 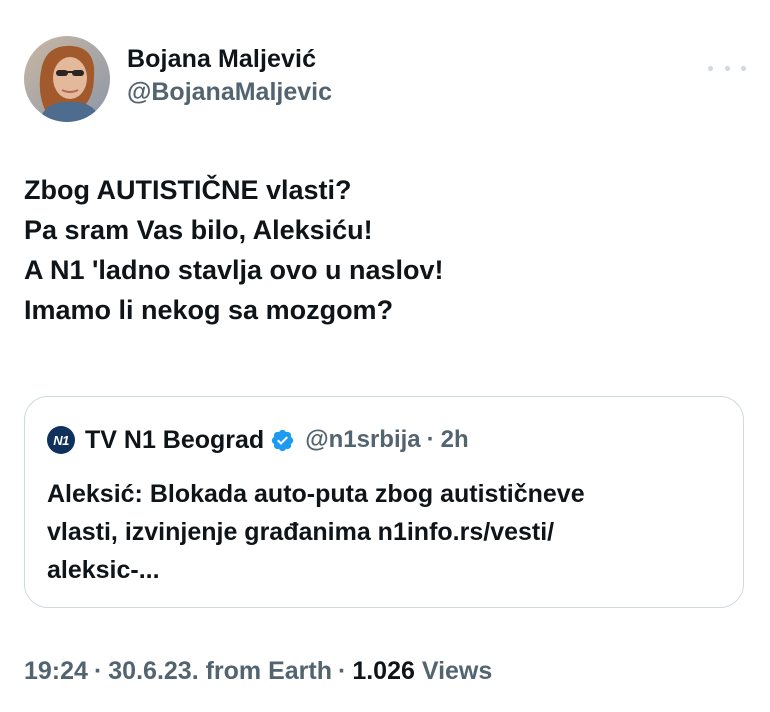 I want to click on quoted-author-handle: @n1srbija, so click(x=362, y=440).